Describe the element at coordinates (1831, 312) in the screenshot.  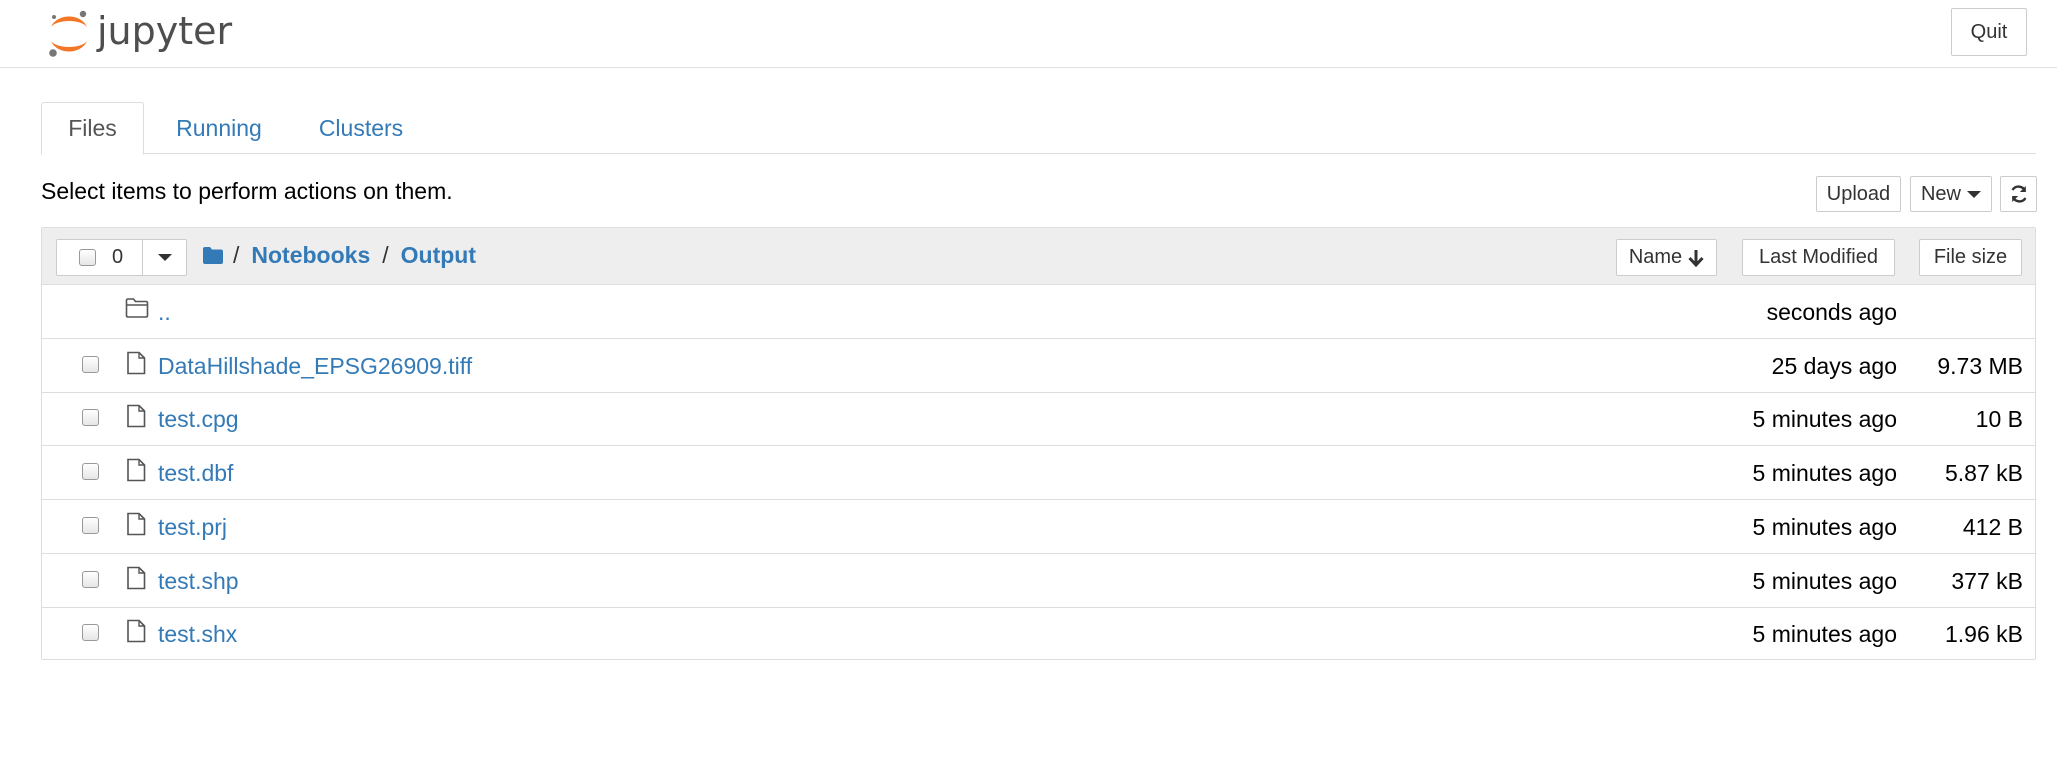
I see `file-modified: seconds ago` at that location.